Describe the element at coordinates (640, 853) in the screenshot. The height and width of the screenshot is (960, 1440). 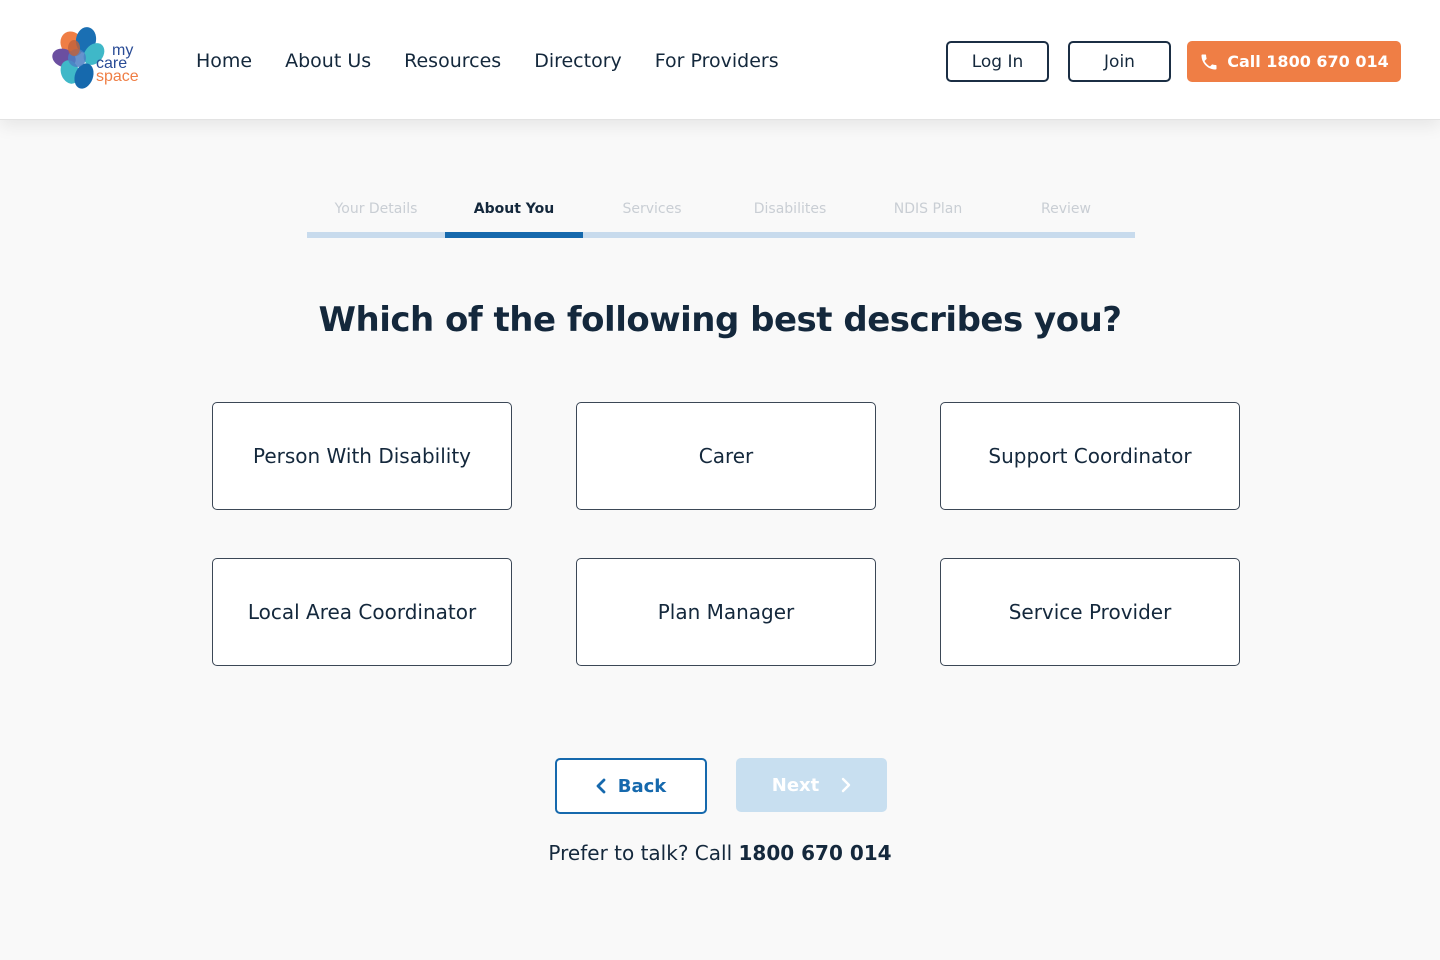
I see `talk-prefix: Prefer to talk? Call` at that location.